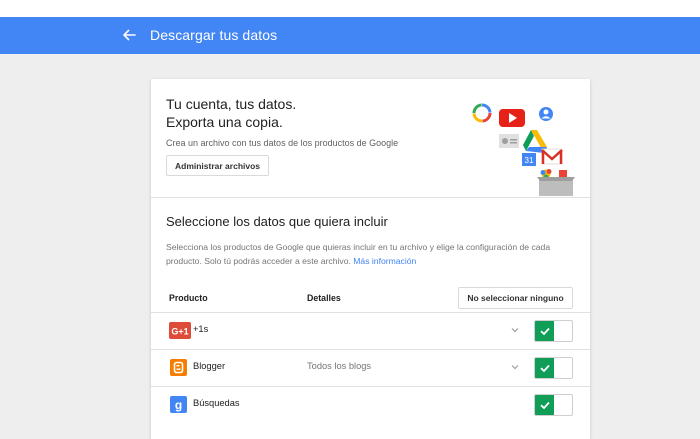  I want to click on product-name: Blogger, so click(209, 366).